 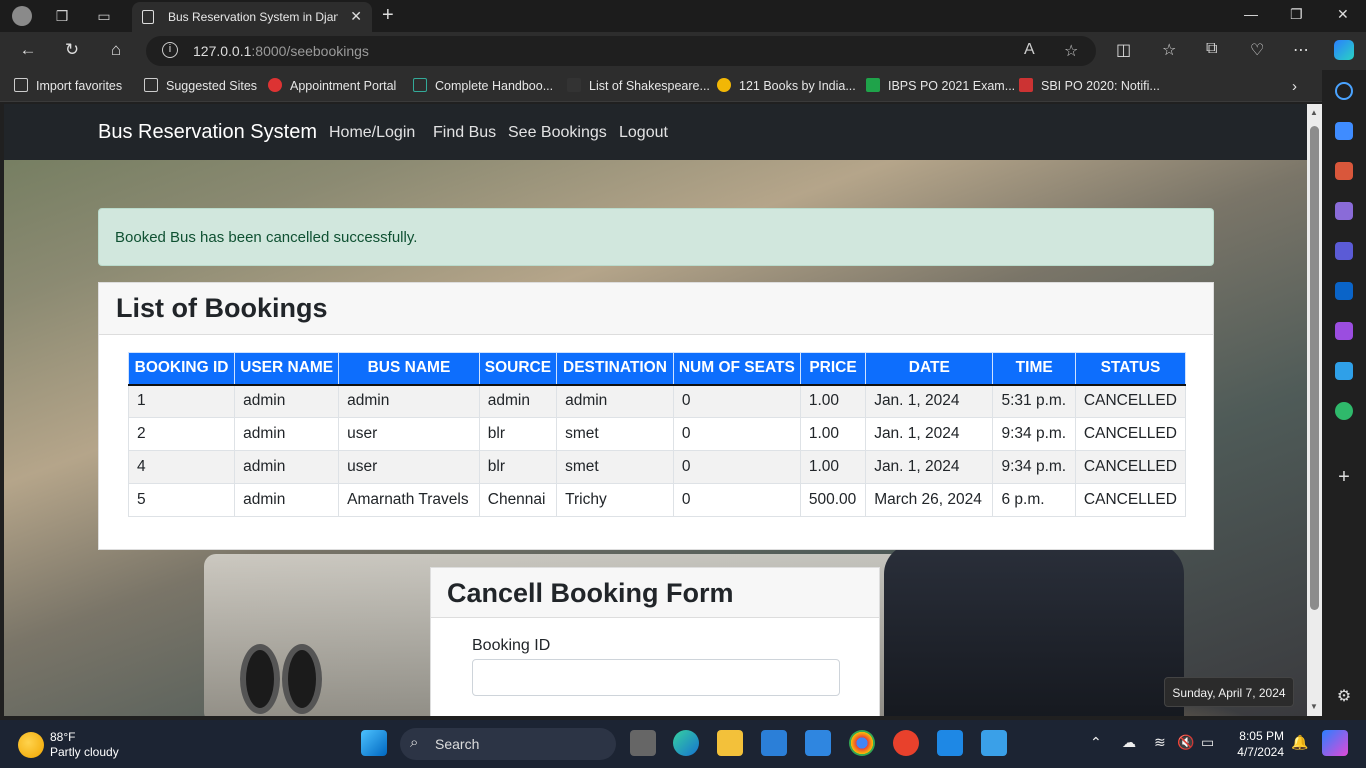 I want to click on nav-home-login: Home/Login, so click(x=372, y=133).